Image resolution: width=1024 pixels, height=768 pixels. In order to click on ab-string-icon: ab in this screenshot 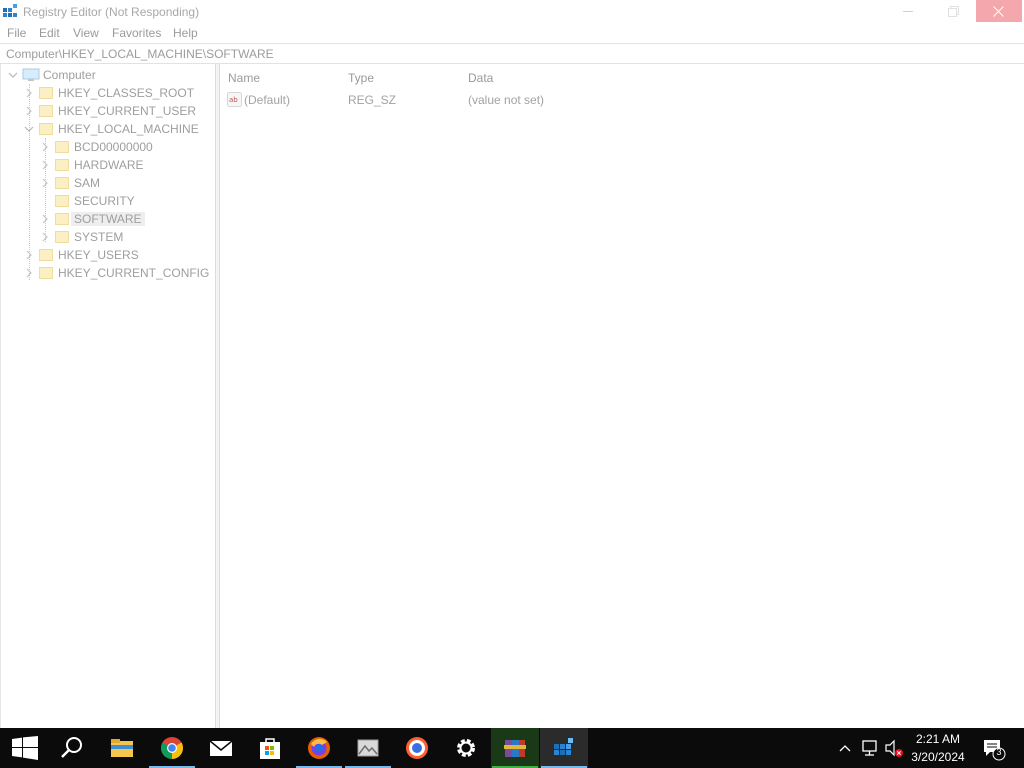, I will do `click(234, 99)`.